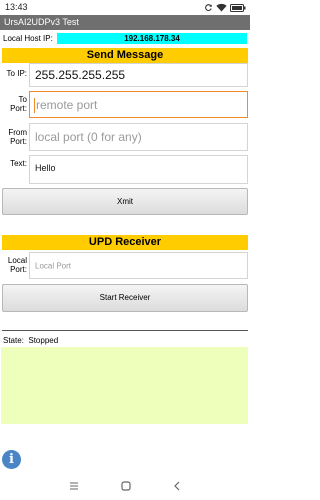 The image size is (320, 500). I want to click on to-ip-value: 255.255.255.255, so click(80, 75).